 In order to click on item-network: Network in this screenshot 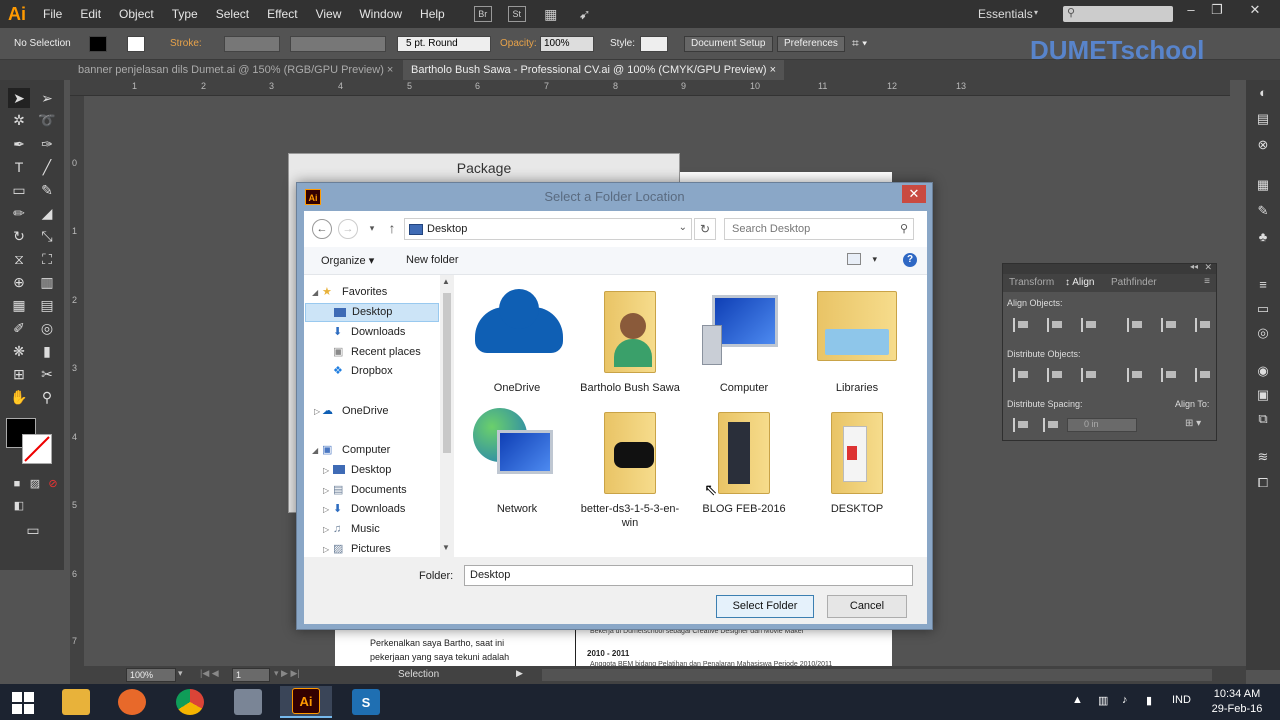, I will do `click(517, 461)`.